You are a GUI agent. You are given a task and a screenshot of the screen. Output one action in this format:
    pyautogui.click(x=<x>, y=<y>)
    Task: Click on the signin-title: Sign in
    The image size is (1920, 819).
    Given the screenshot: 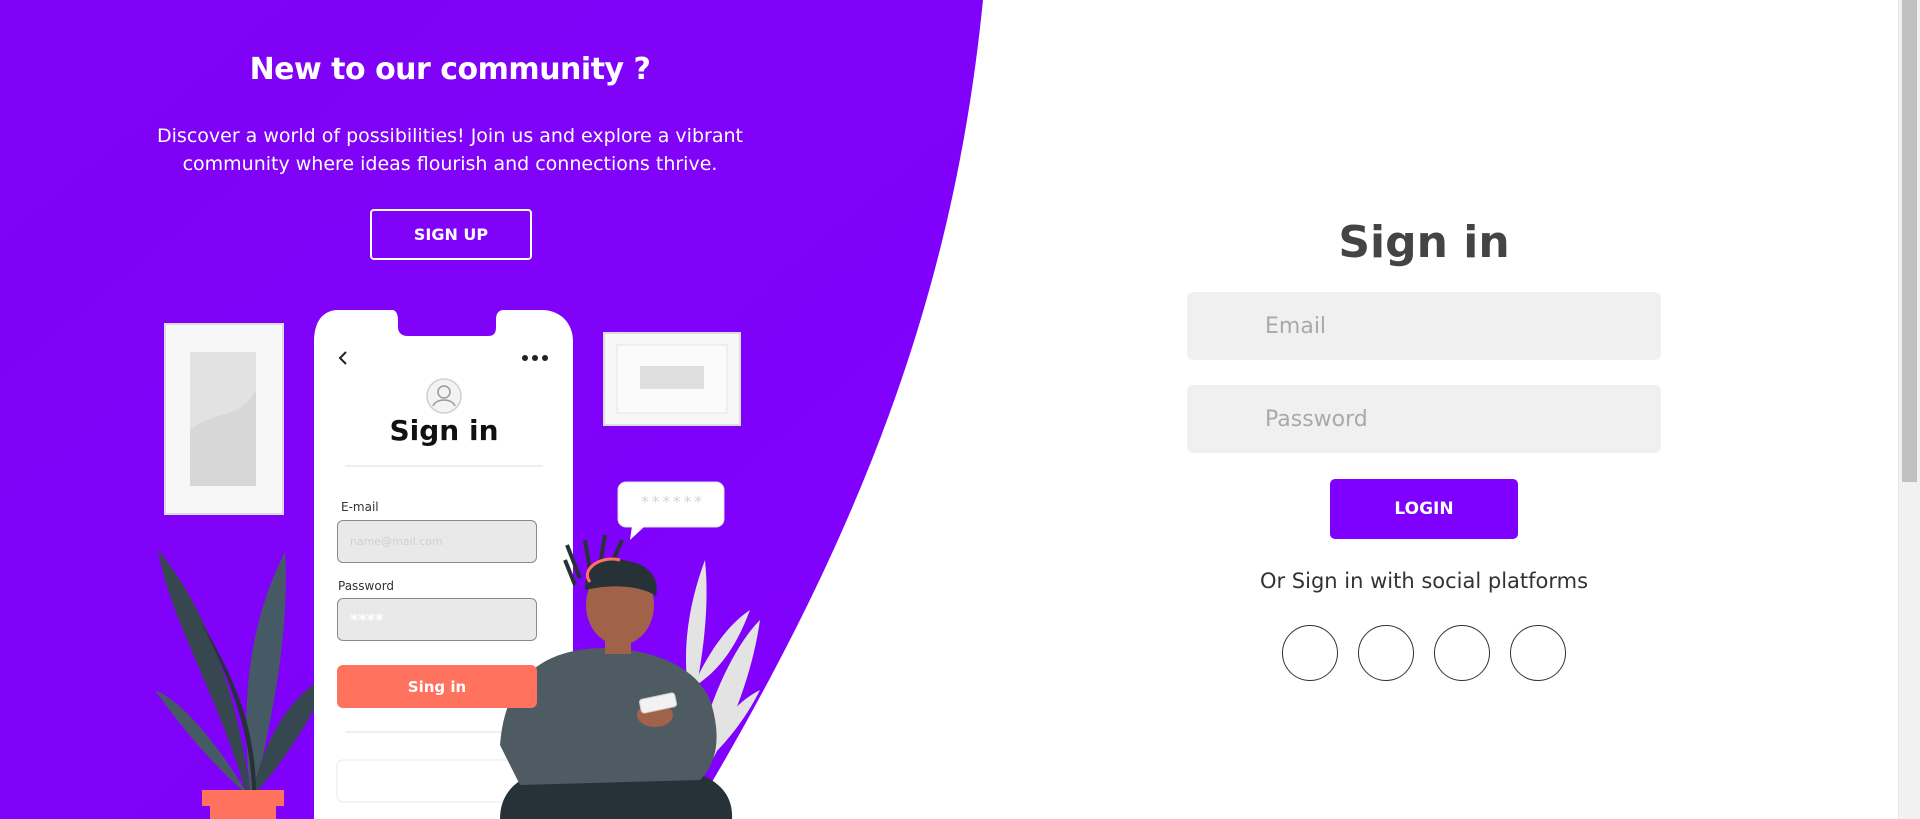 What is the action you would take?
    pyautogui.click(x=1424, y=242)
    